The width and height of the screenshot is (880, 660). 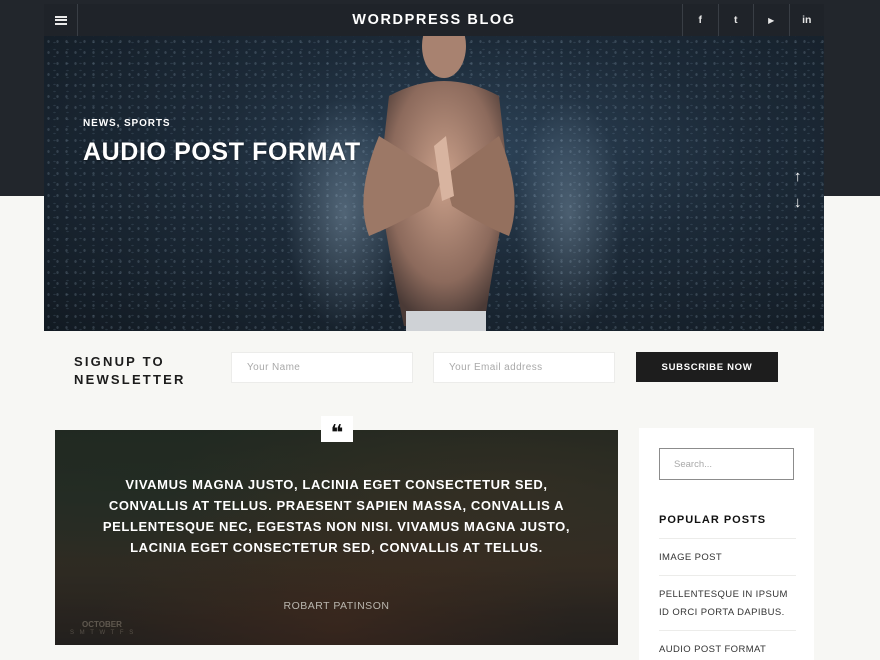 I want to click on top-navigation-bar: WORDPRESS BLOG f t ▶ in, so click(x=434, y=20).